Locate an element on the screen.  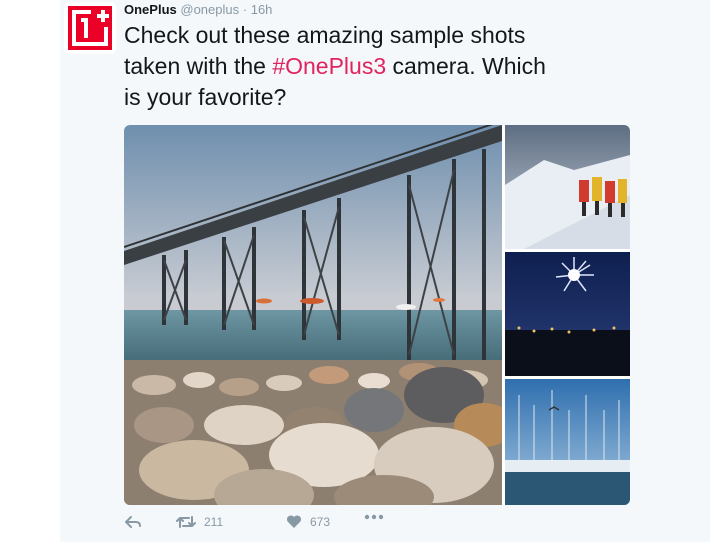
display-name: OnePlus is located at coordinates (150, 9).